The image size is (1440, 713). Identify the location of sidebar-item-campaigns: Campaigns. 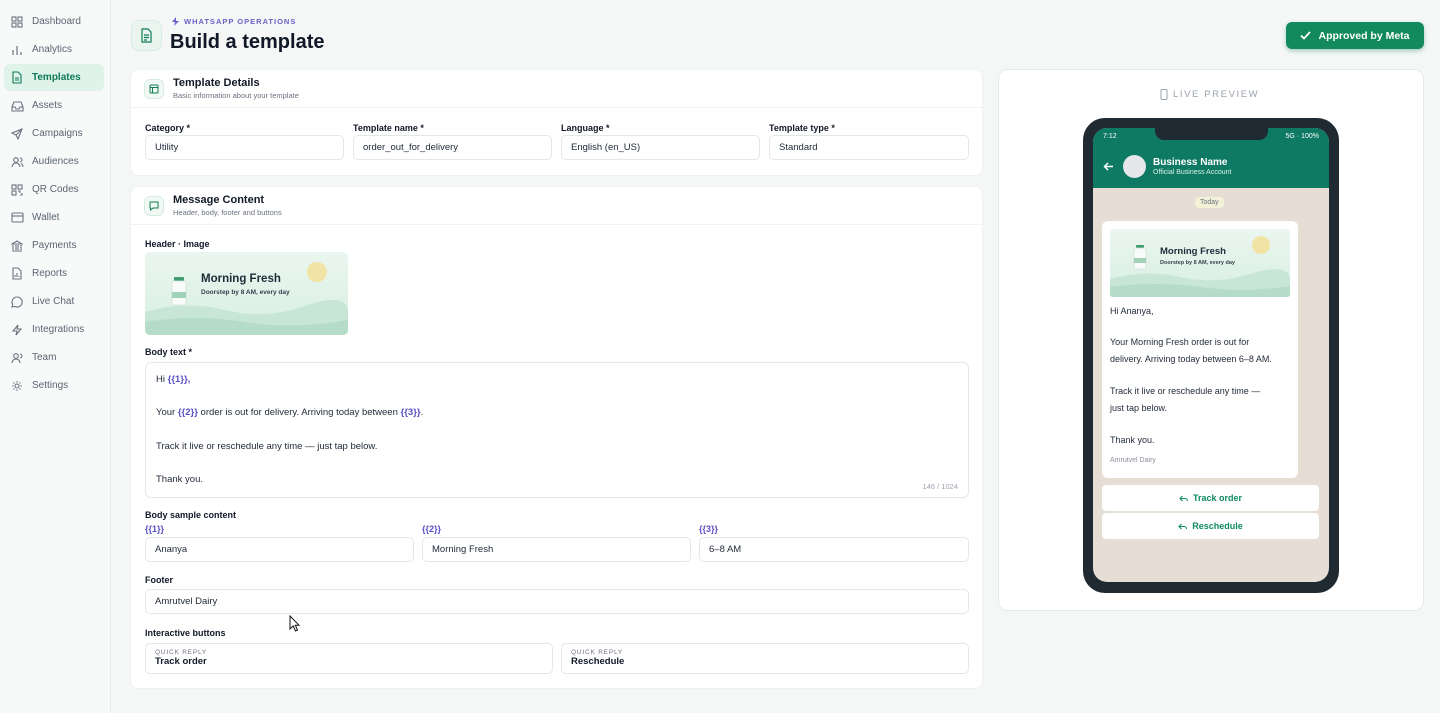
(54, 133).